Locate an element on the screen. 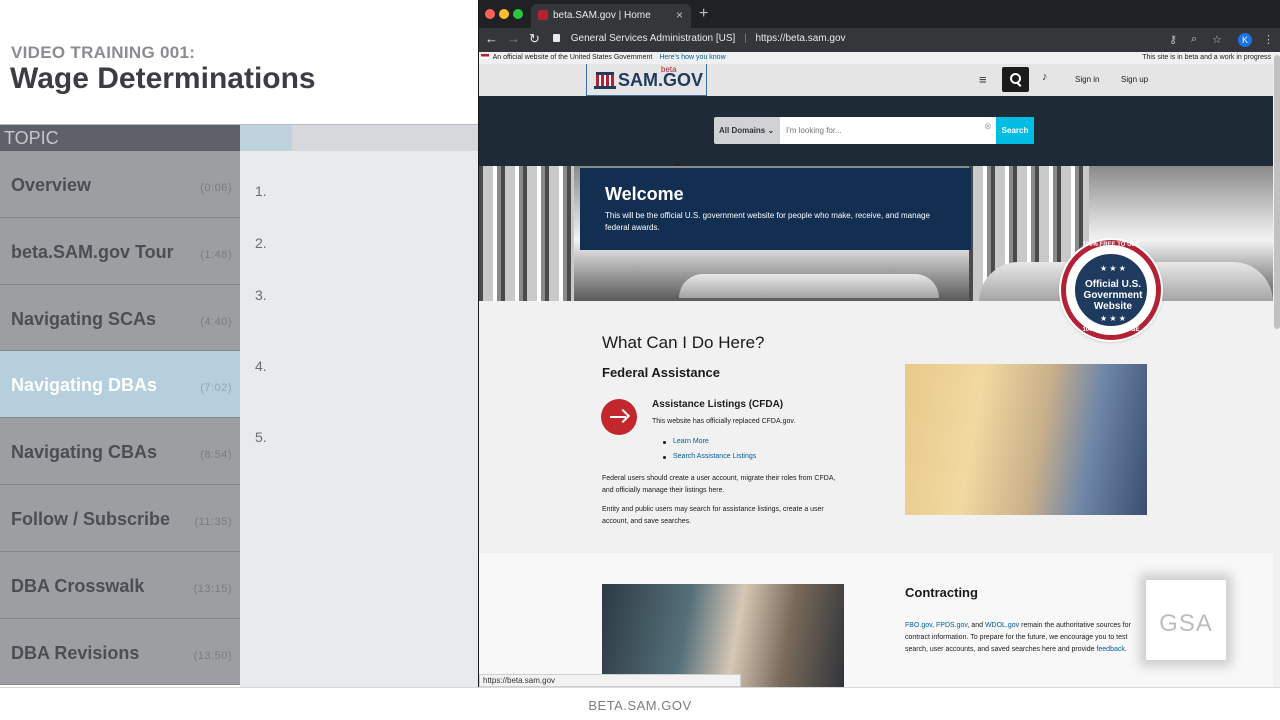 The image size is (1280, 720). topic-item-revisions: DBA Revisions (13:50) is located at coordinates (120, 652).